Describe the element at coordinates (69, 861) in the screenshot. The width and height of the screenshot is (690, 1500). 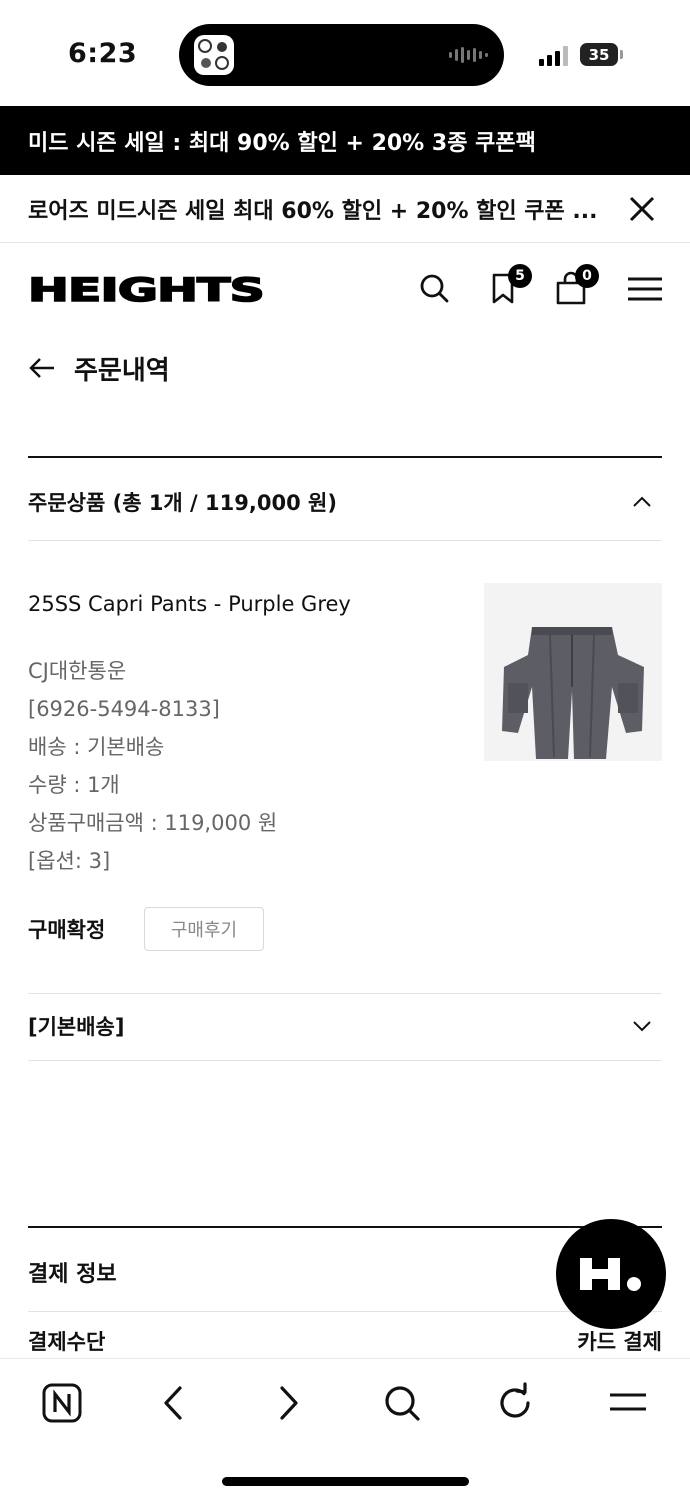
I see `product-option: [옵션: 3]` at that location.